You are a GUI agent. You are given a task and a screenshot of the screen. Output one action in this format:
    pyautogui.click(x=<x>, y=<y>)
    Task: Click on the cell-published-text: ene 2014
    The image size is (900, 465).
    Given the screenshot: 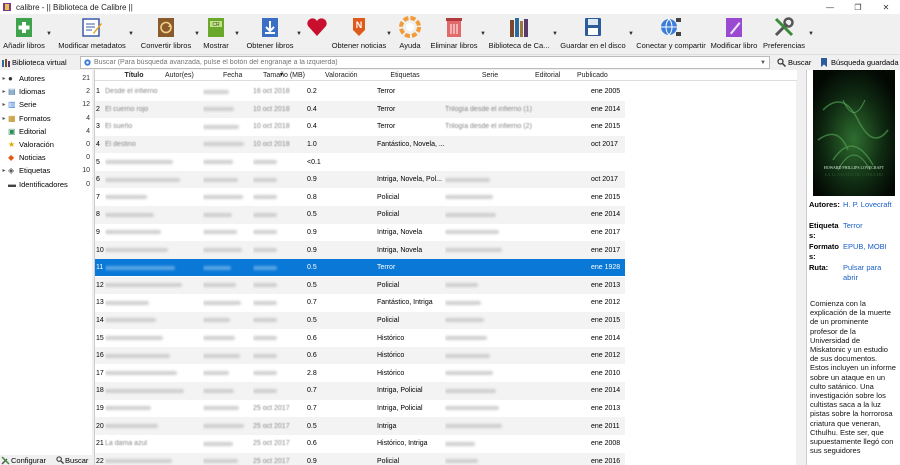 What is the action you would take?
    pyautogui.click(x=606, y=338)
    